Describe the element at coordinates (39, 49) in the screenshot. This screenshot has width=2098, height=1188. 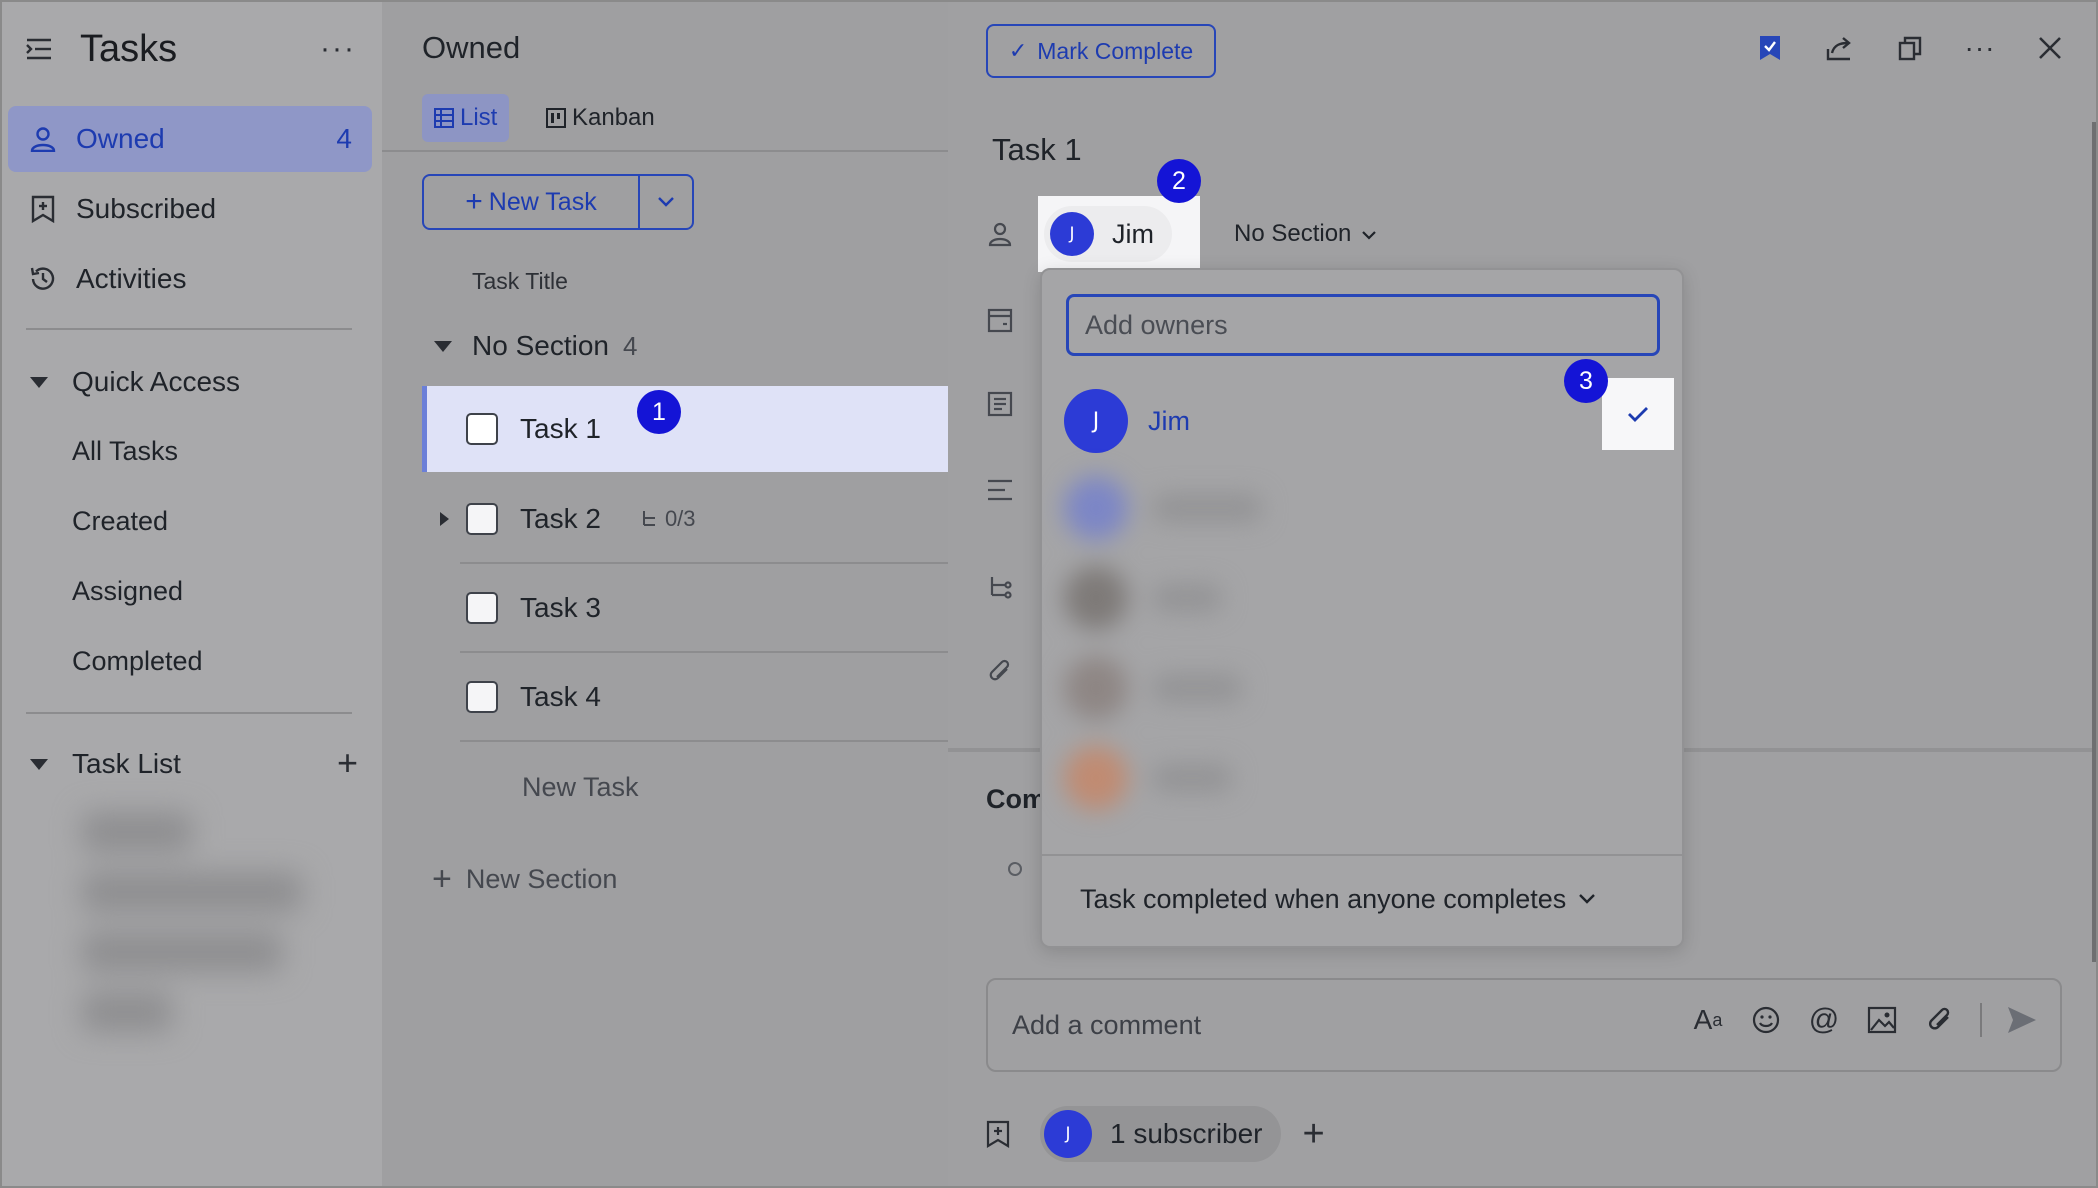
I see `collapse-sidebar-icon` at that location.